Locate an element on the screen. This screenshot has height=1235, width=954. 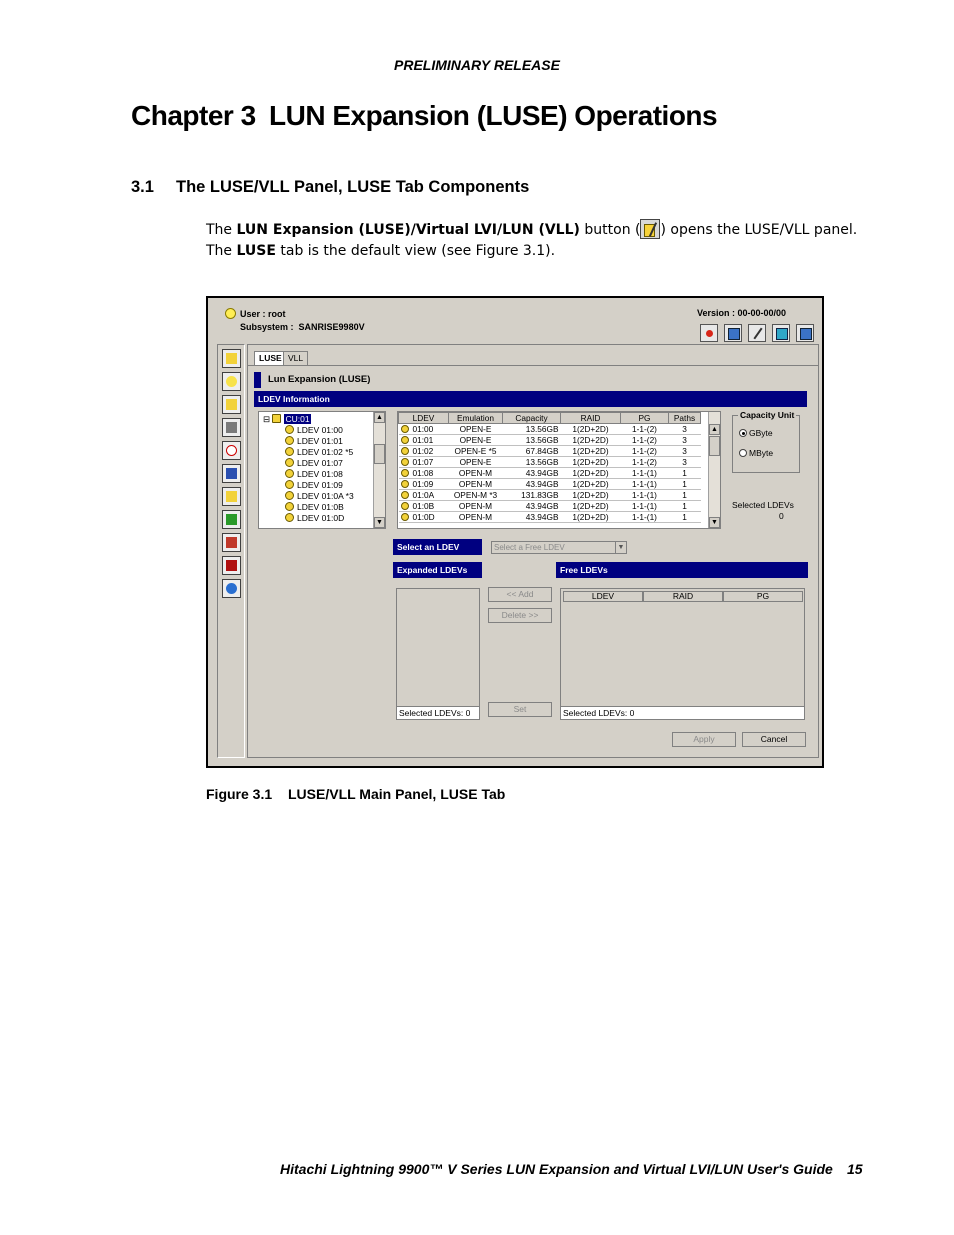
sidebar-red-black-icon is located at coordinates (231, 565).